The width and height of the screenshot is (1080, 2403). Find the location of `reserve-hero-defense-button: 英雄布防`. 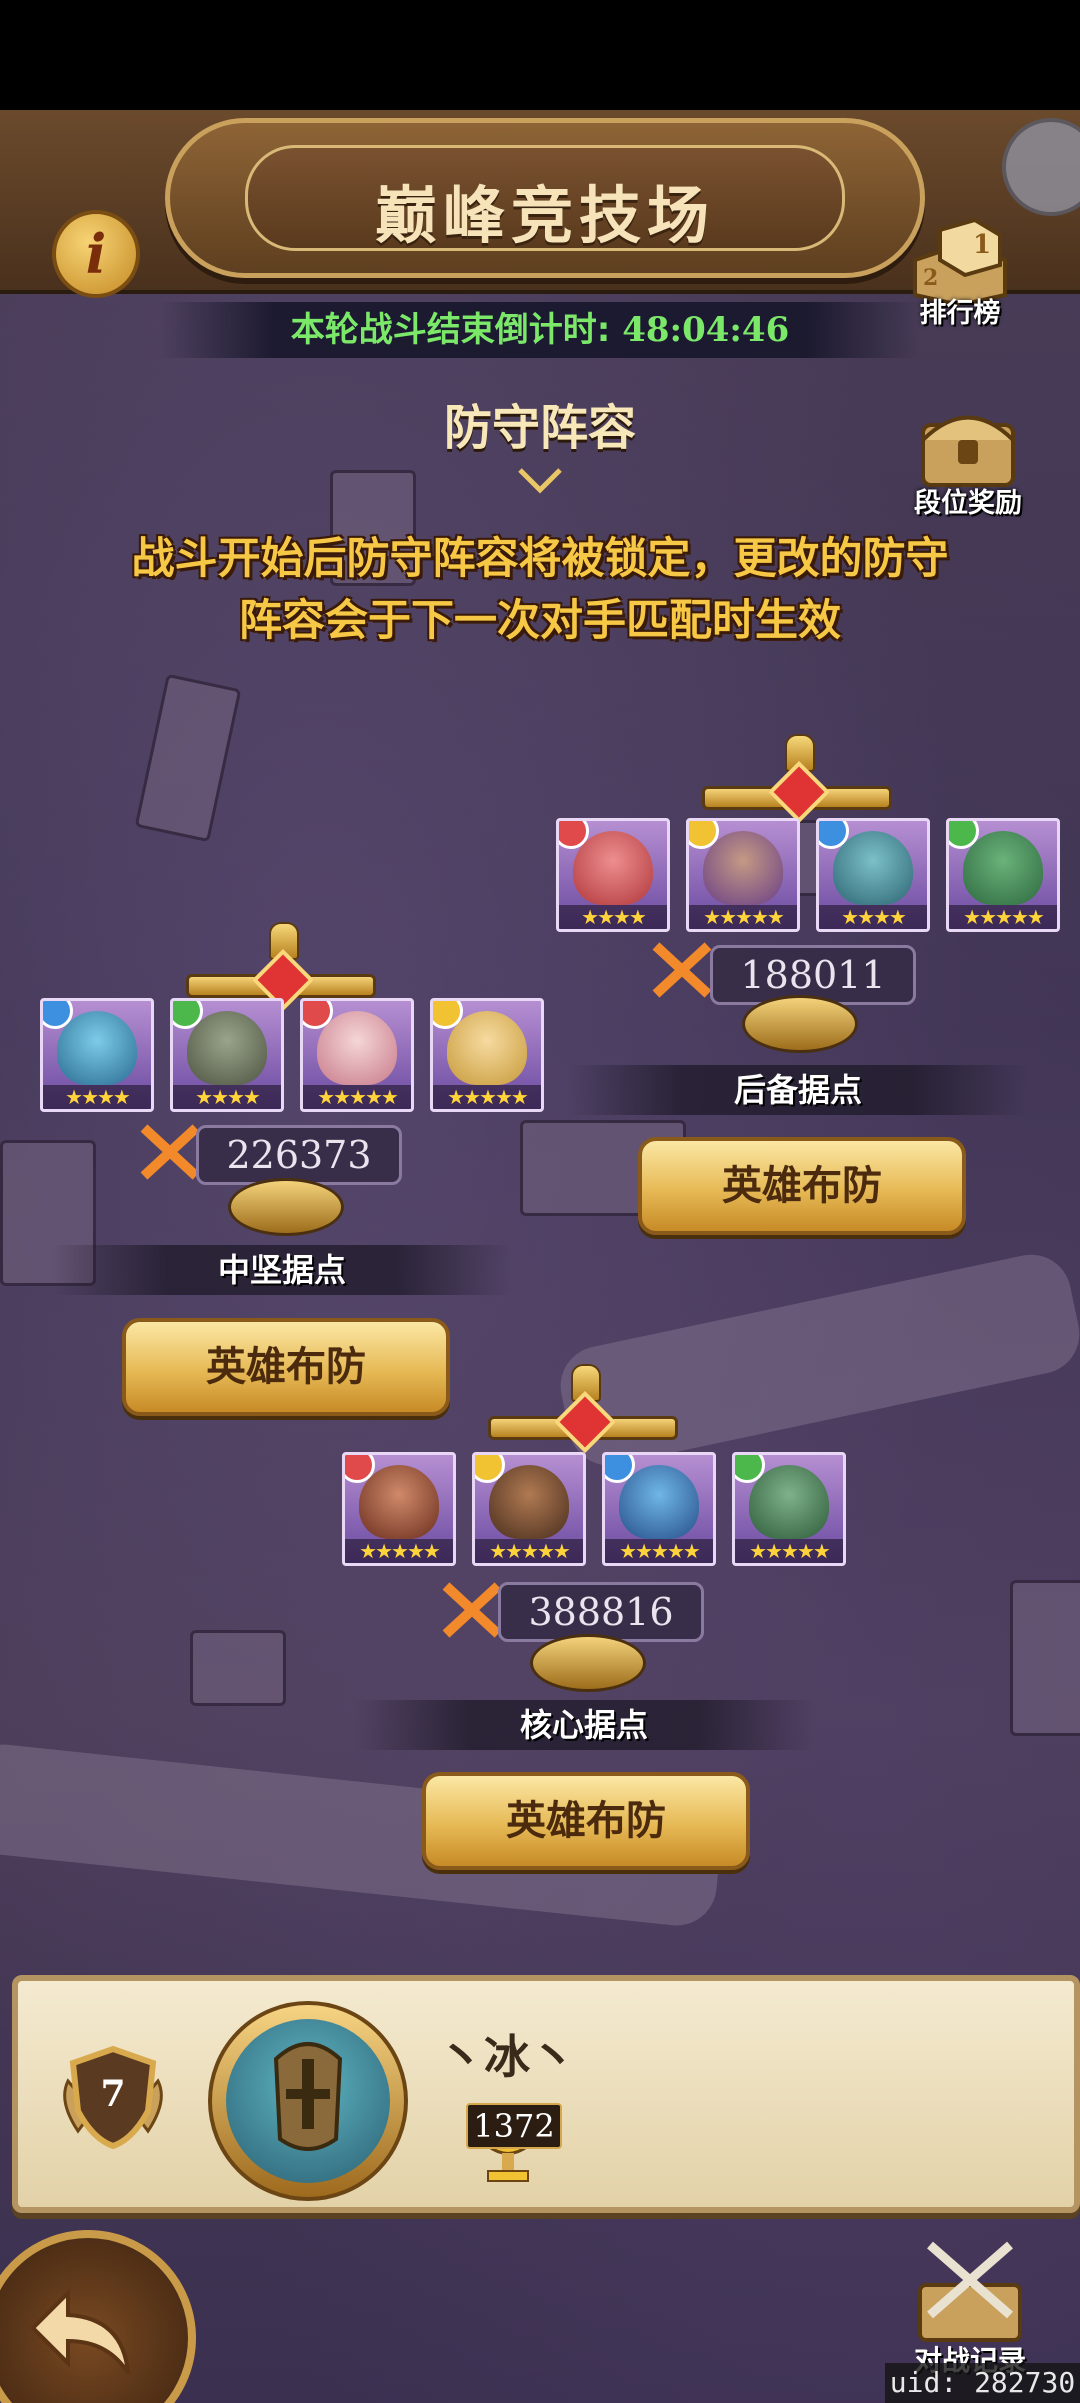

reserve-hero-defense-button: 英雄布防 is located at coordinates (802, 1186).